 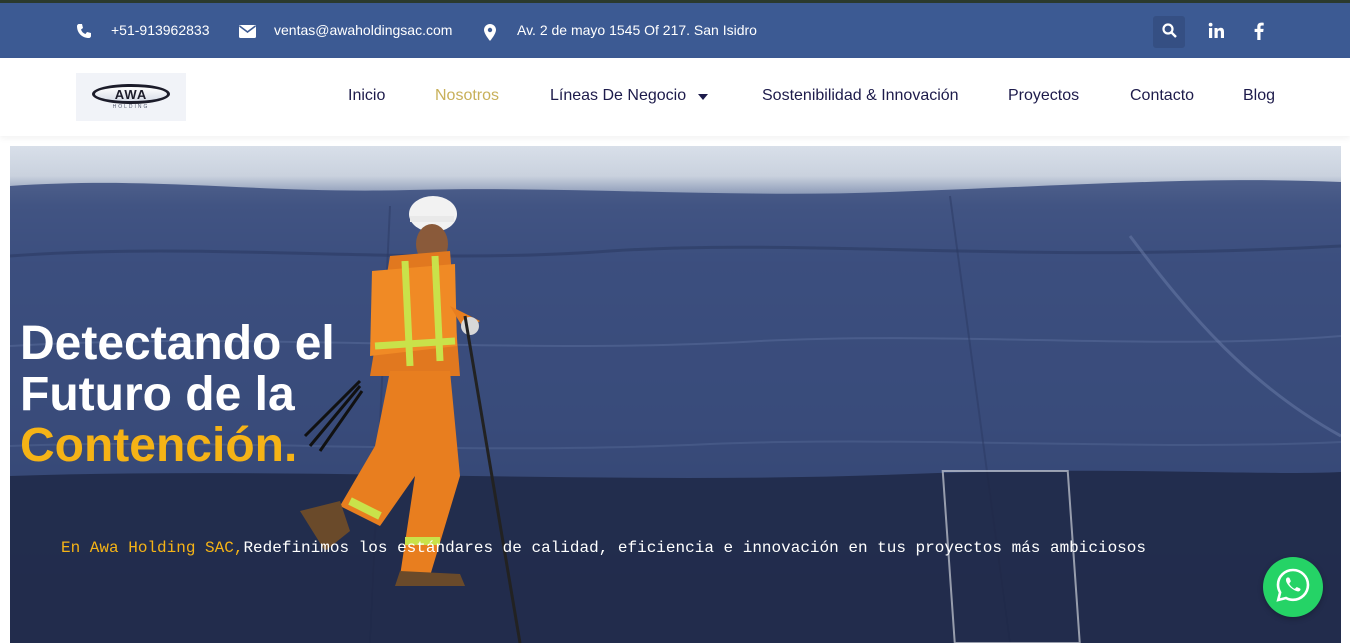 What do you see at coordinates (247, 33) in the screenshot?
I see `envelope-icon` at bounding box center [247, 33].